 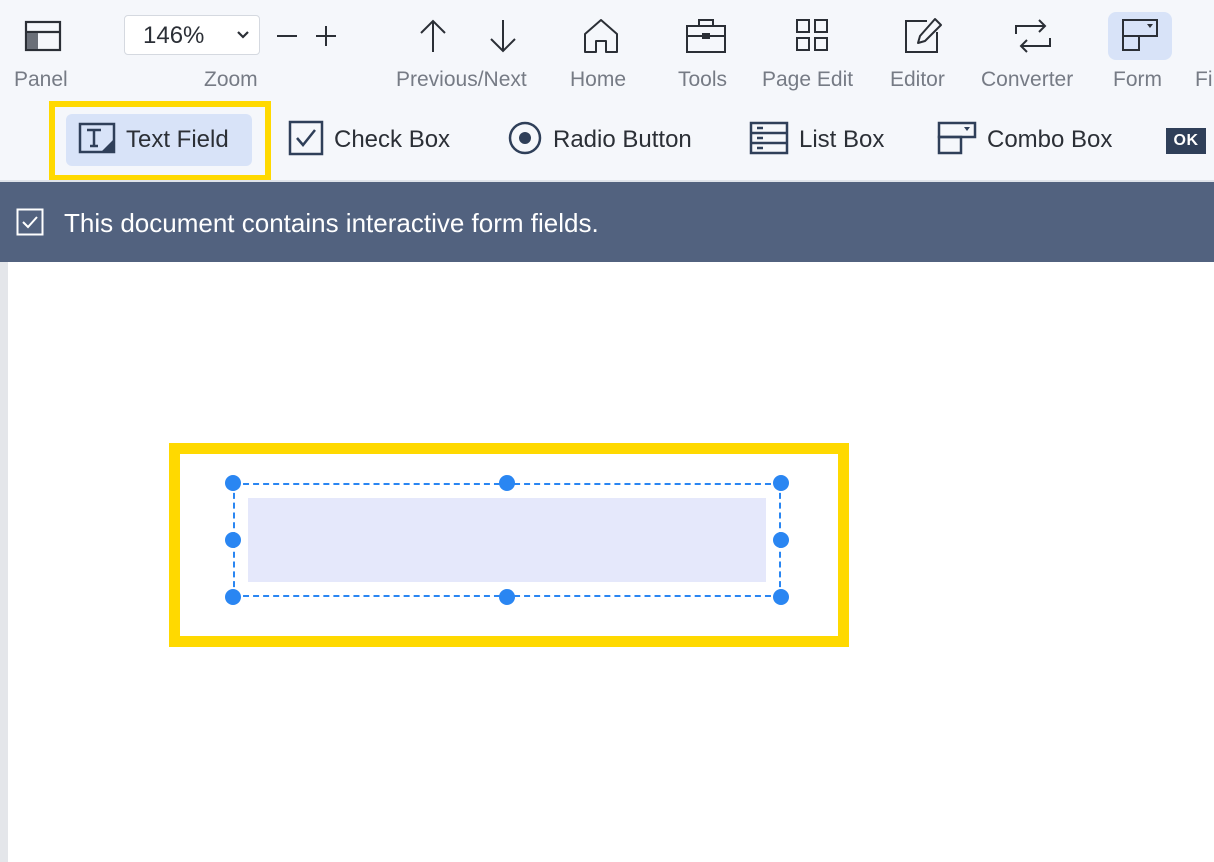 What do you see at coordinates (1204, 80) in the screenshot?
I see `fill-label-partial: Fi` at bounding box center [1204, 80].